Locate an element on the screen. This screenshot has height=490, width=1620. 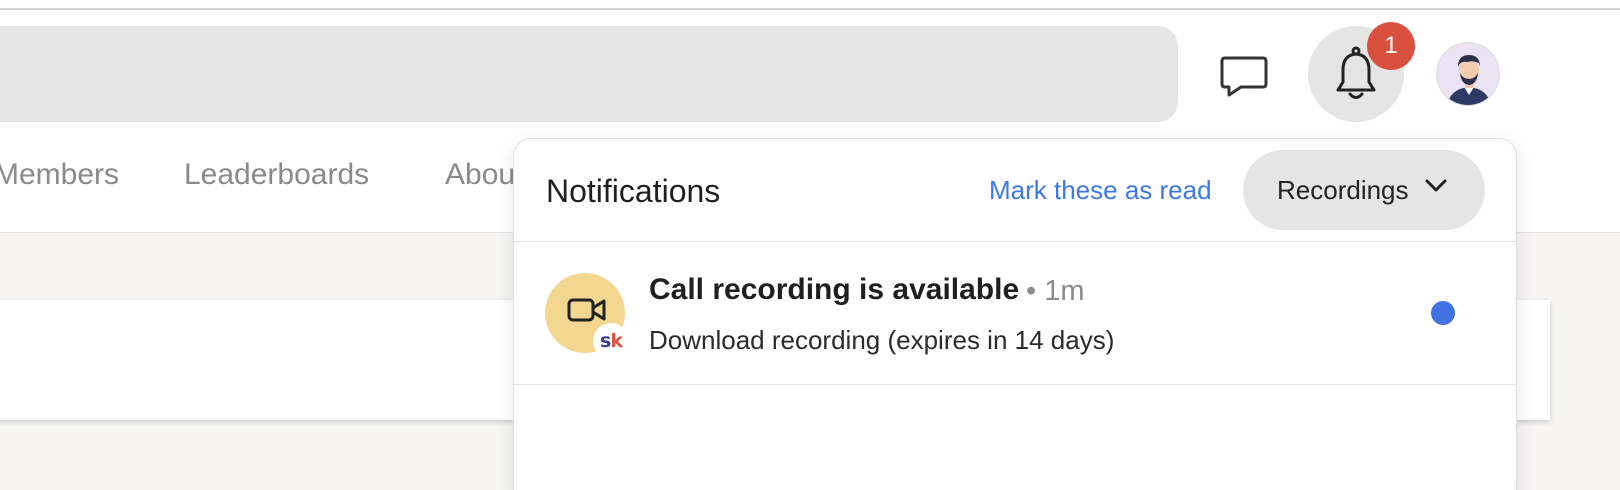
notification-title: Call recording is available is located at coordinates (834, 289).